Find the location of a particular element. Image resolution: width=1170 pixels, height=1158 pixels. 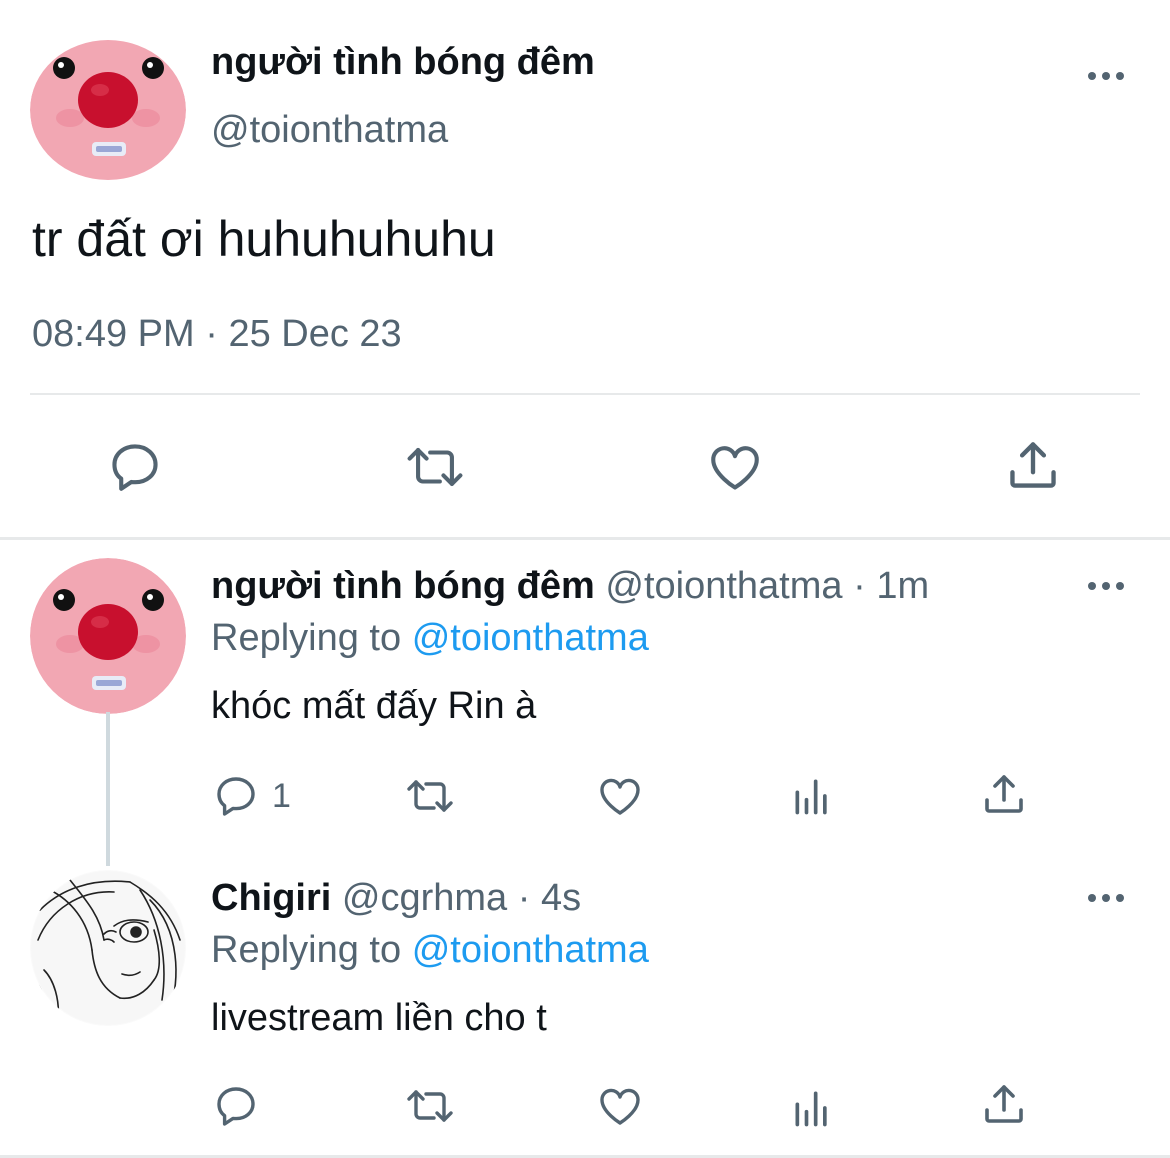

handle: @cgrhma is located at coordinates (424, 898).